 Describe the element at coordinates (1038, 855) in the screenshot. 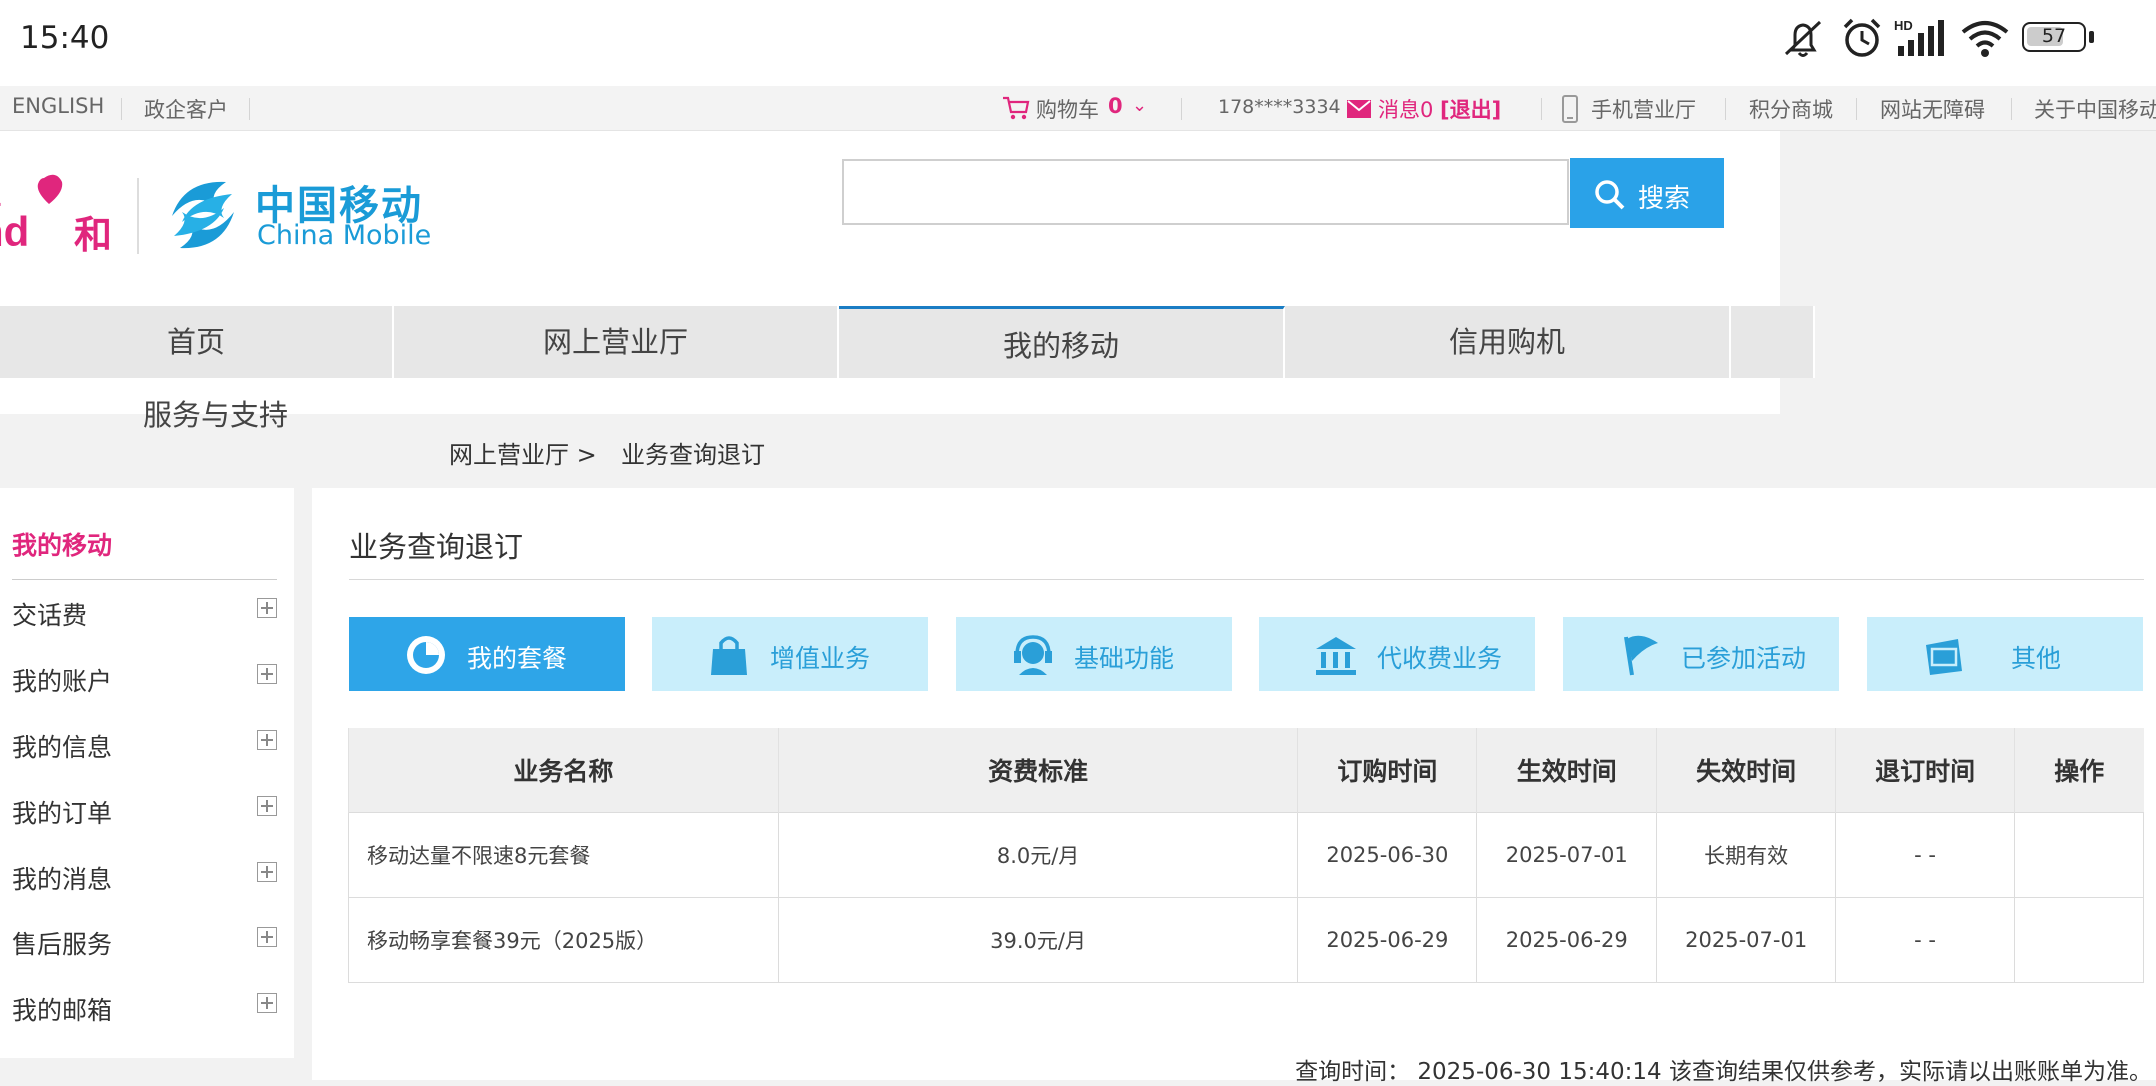

I see `cell-fee: 8.0元/月` at that location.